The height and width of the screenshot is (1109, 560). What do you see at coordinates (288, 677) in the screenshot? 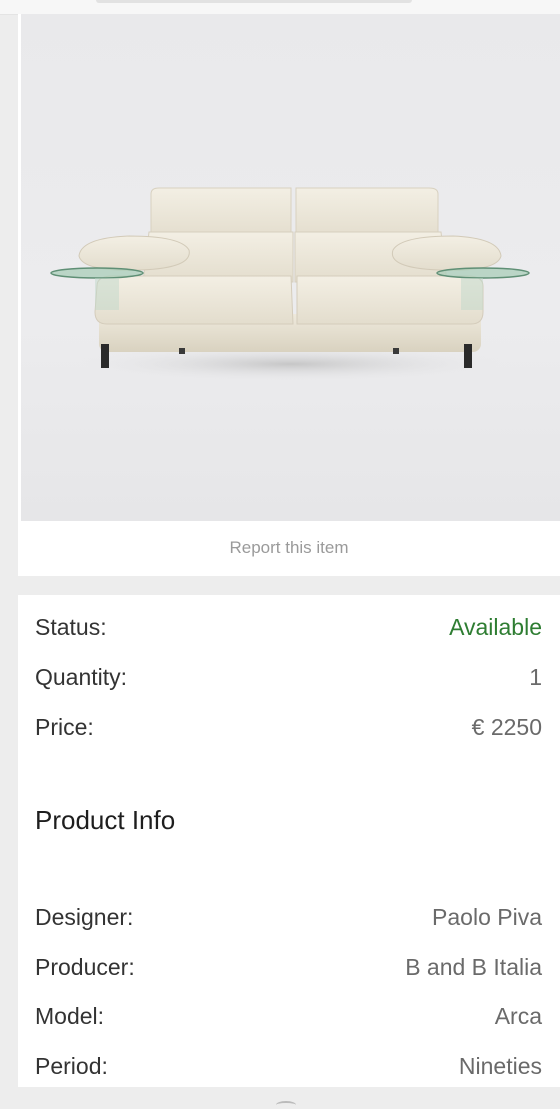
I see `quantity-row: Quantity: 1` at bounding box center [288, 677].